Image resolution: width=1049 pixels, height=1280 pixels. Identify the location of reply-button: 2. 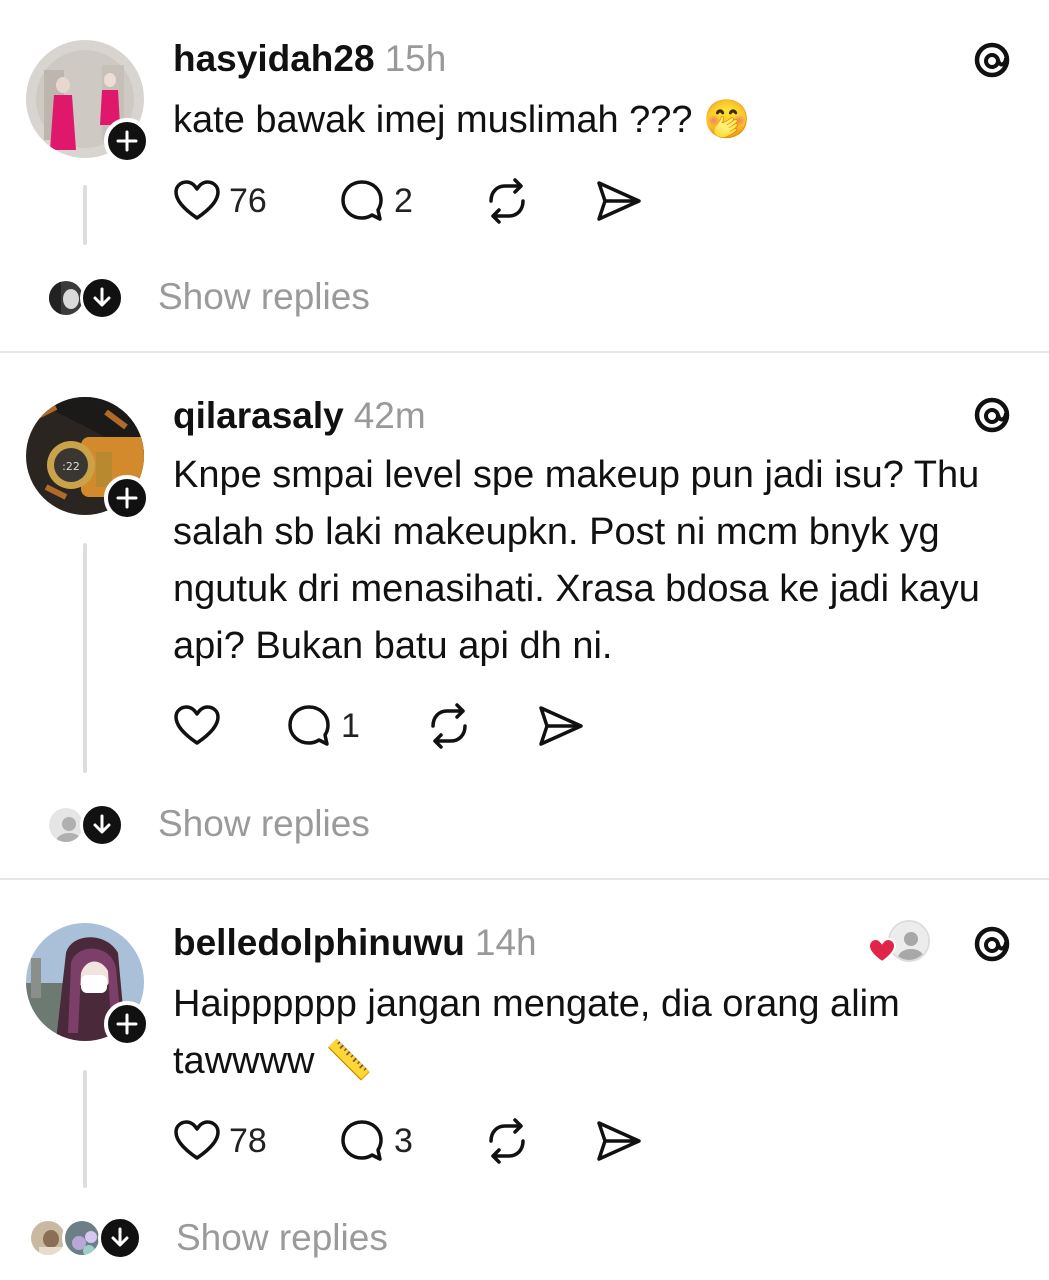
(375, 201).